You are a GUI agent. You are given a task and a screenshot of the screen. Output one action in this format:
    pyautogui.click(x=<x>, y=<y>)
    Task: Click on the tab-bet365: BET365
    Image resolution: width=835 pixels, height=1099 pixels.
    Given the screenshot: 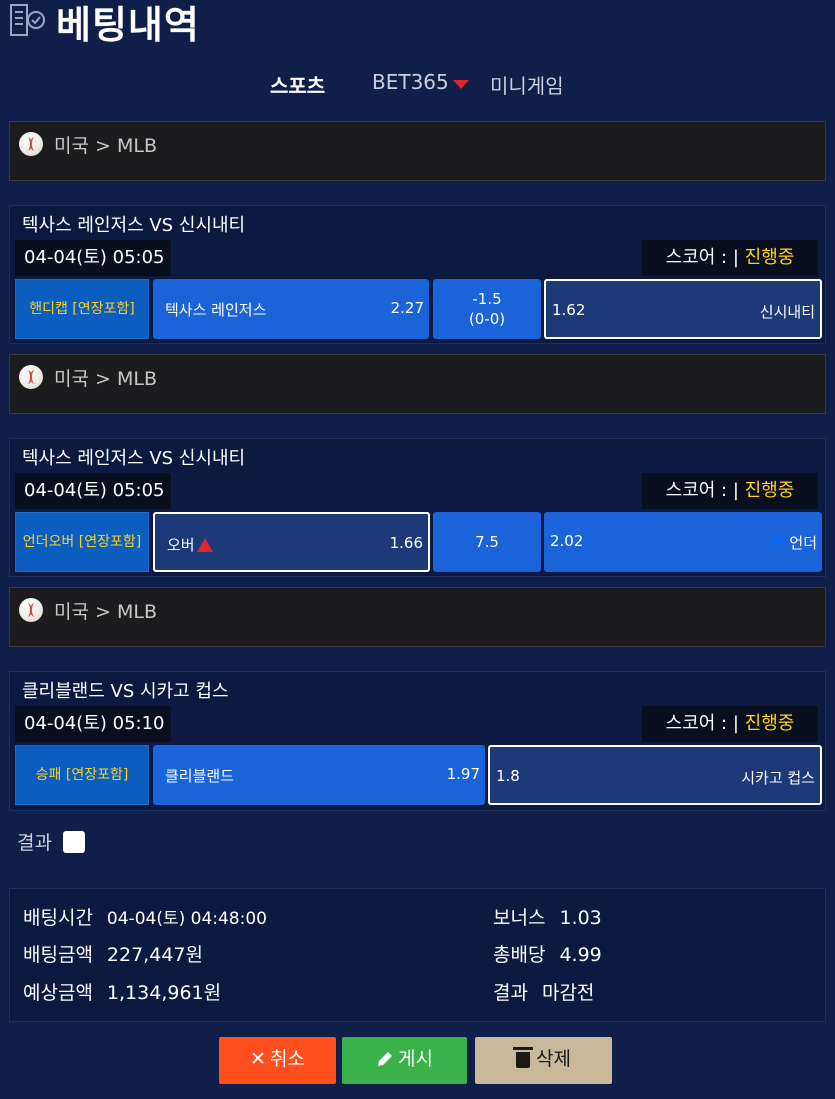 What is the action you would take?
    pyautogui.click(x=410, y=82)
    